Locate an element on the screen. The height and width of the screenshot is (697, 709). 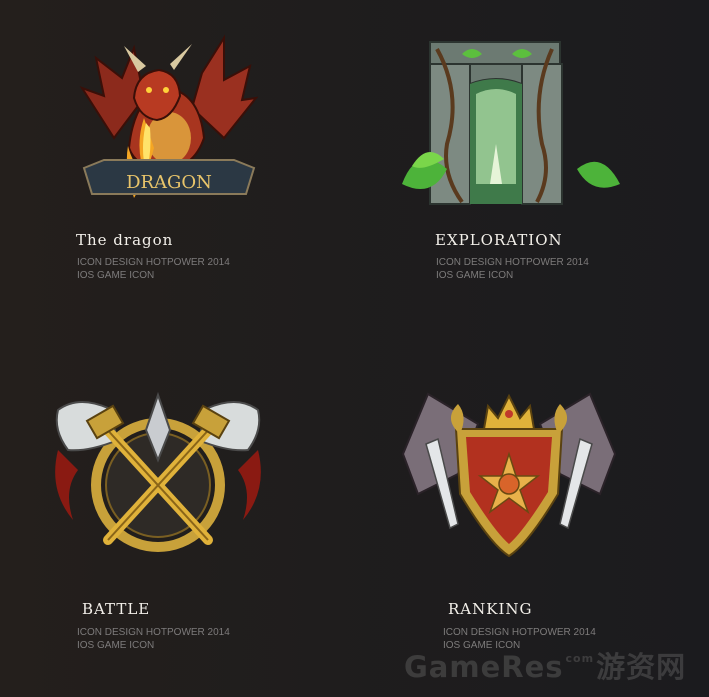
watermark: GameRes com游资网 is located at coordinates (545, 665).